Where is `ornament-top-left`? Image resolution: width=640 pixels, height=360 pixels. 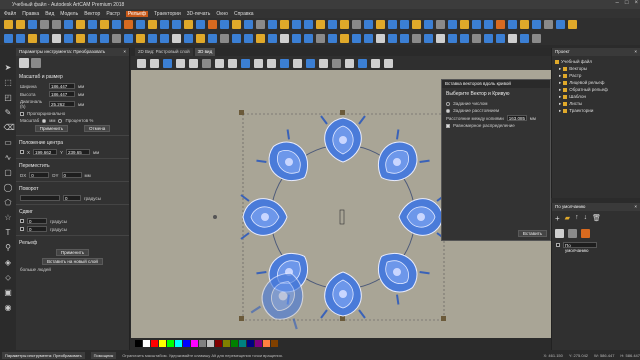 ornament-top-left is located at coordinates (288, 161).